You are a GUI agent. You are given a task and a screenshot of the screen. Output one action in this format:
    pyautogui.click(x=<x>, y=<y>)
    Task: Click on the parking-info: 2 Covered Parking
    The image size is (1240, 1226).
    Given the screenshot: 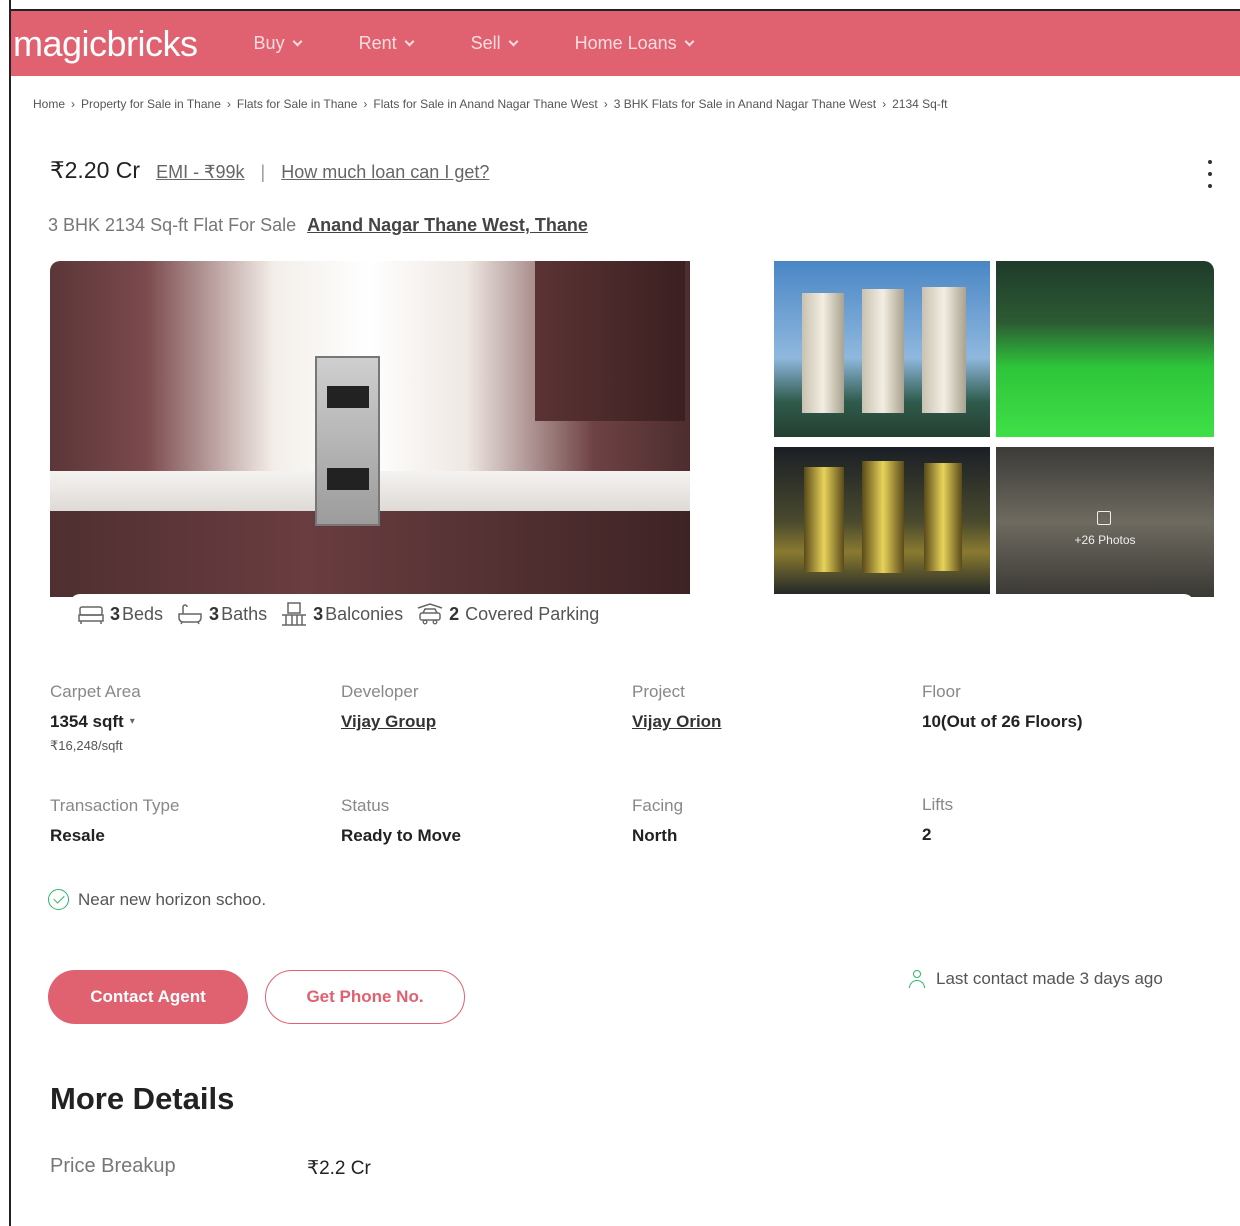 What is the action you would take?
    pyautogui.click(x=508, y=614)
    